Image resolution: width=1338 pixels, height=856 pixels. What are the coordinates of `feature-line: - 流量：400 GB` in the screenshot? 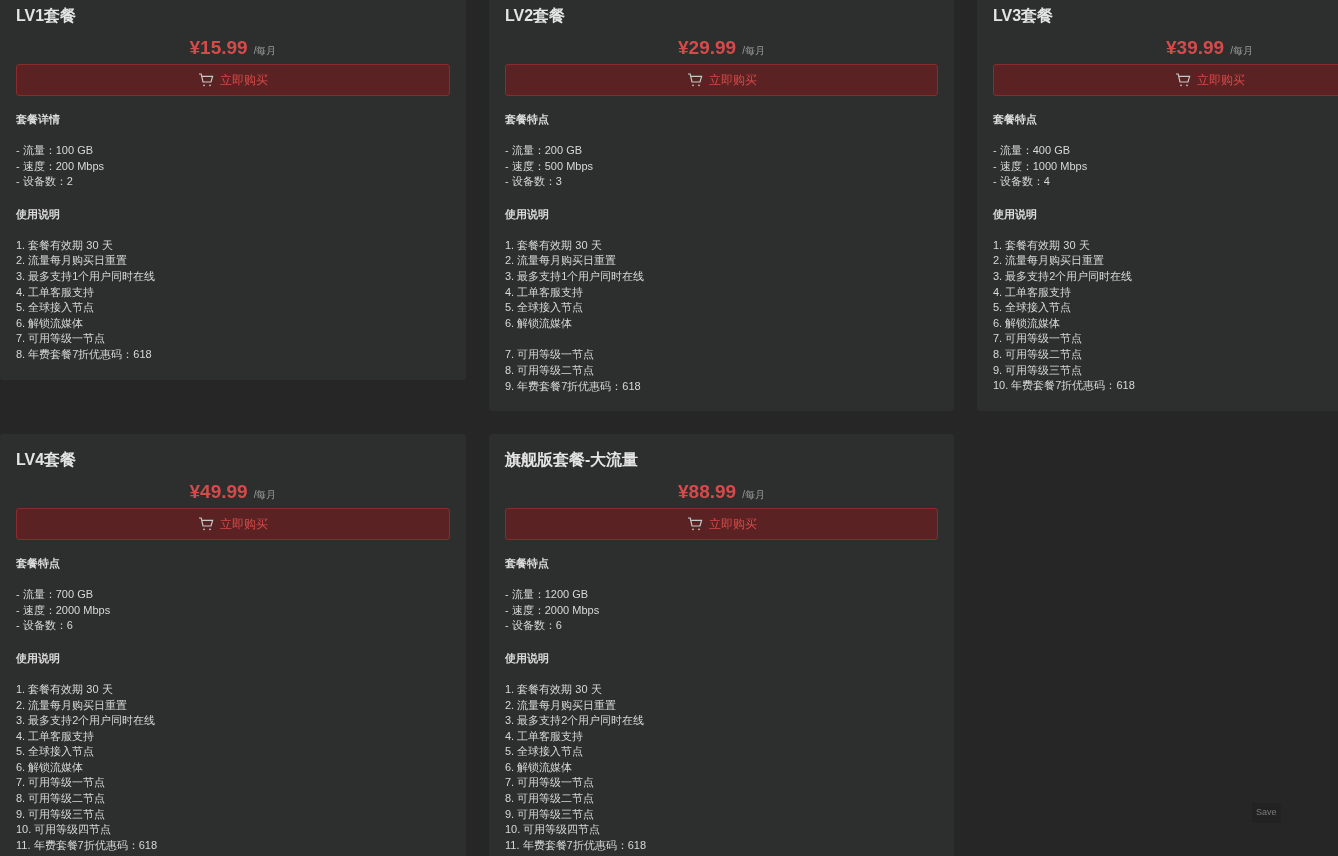 It's located at (1032, 150).